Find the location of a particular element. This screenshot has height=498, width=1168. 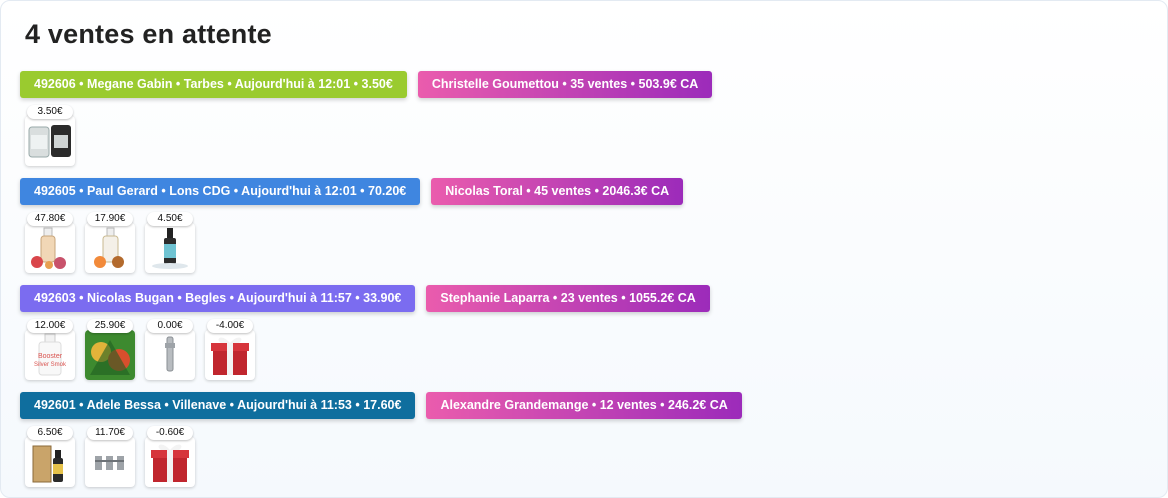

product-thumbnail: Booster Silver Smok is located at coordinates (50, 355).